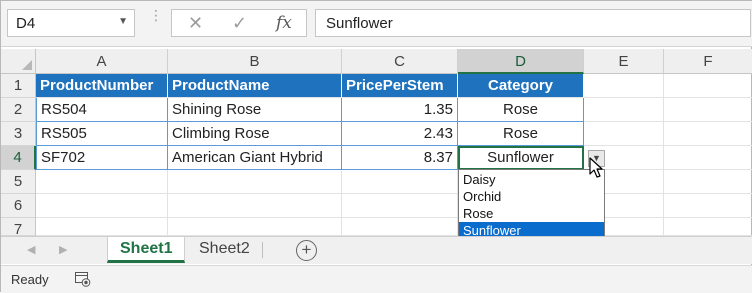 The image size is (752, 293). Describe the element at coordinates (400, 86) in the screenshot. I see `table-header-cell: PricePerStem` at that location.